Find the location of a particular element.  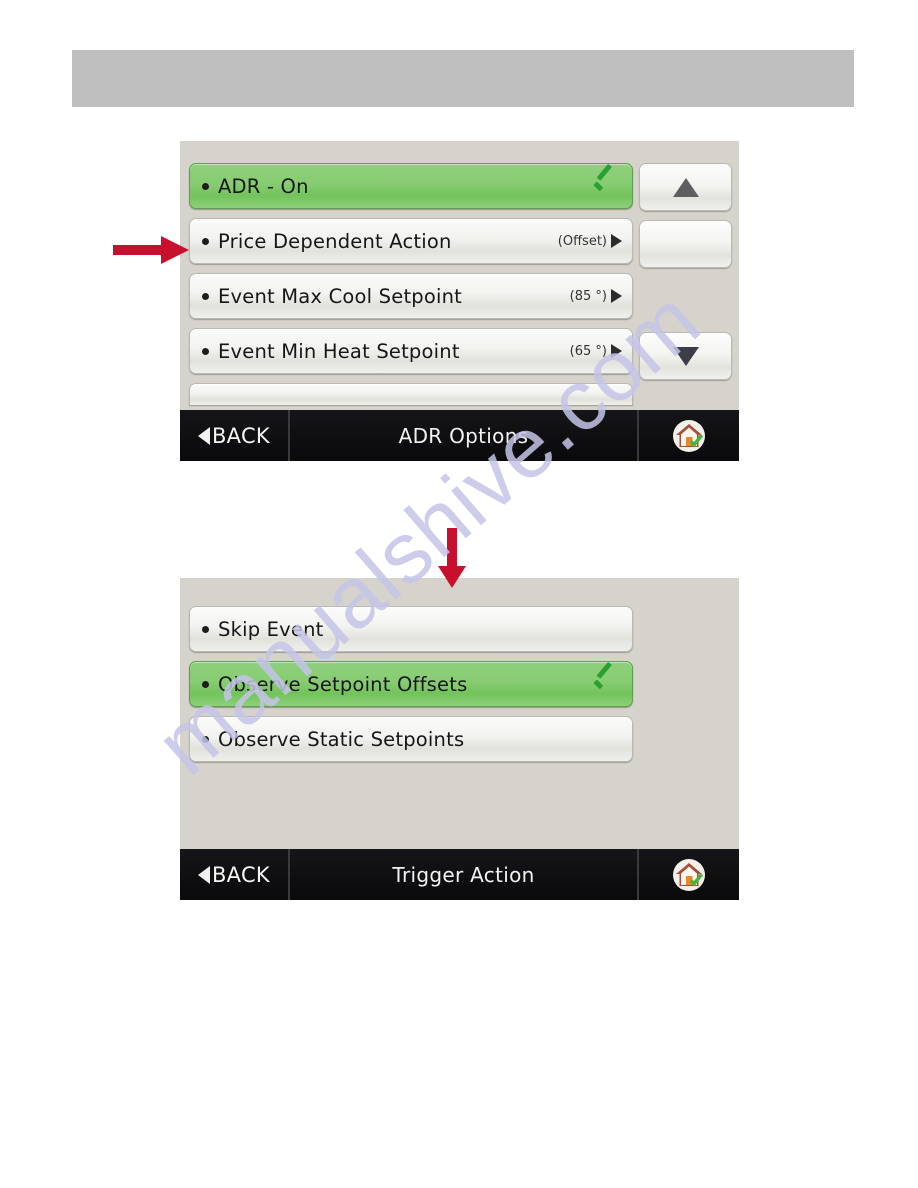

bottom-navigation-bar: BACK Trigger Action is located at coordinates (459, 874).